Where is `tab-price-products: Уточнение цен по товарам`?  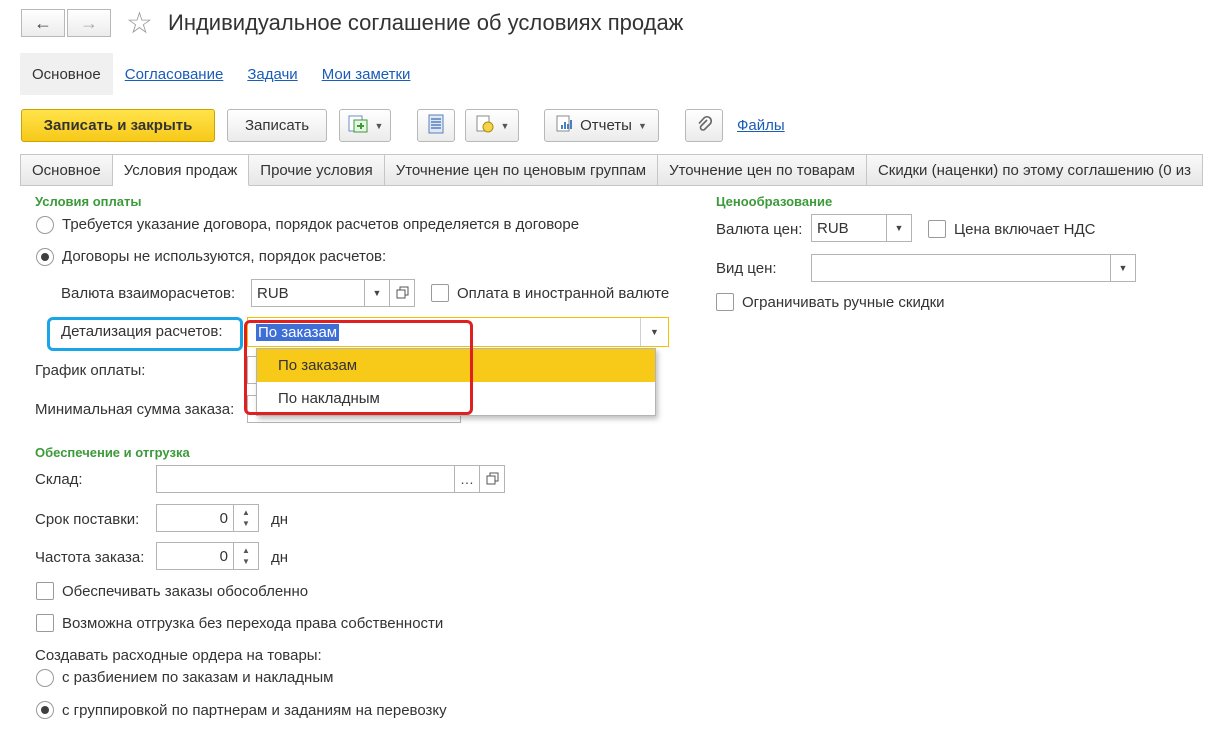
tab-price-products: Уточнение цен по товарам is located at coordinates (762, 170).